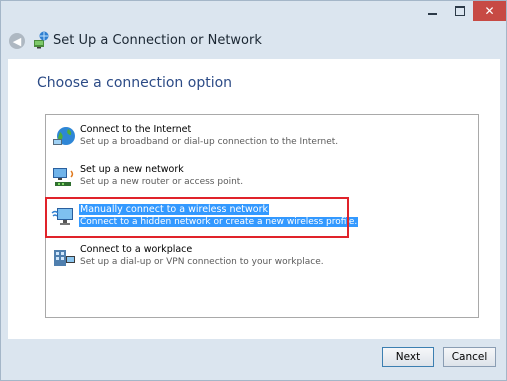 Image resolution: width=507 pixels, height=381 pixels. Describe the element at coordinates (408, 357) in the screenshot. I see `next-button: Next` at that location.